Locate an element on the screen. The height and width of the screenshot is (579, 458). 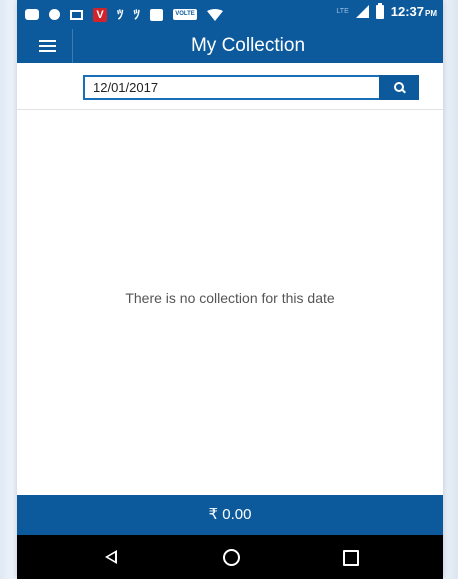
search-button is located at coordinates (399, 87).